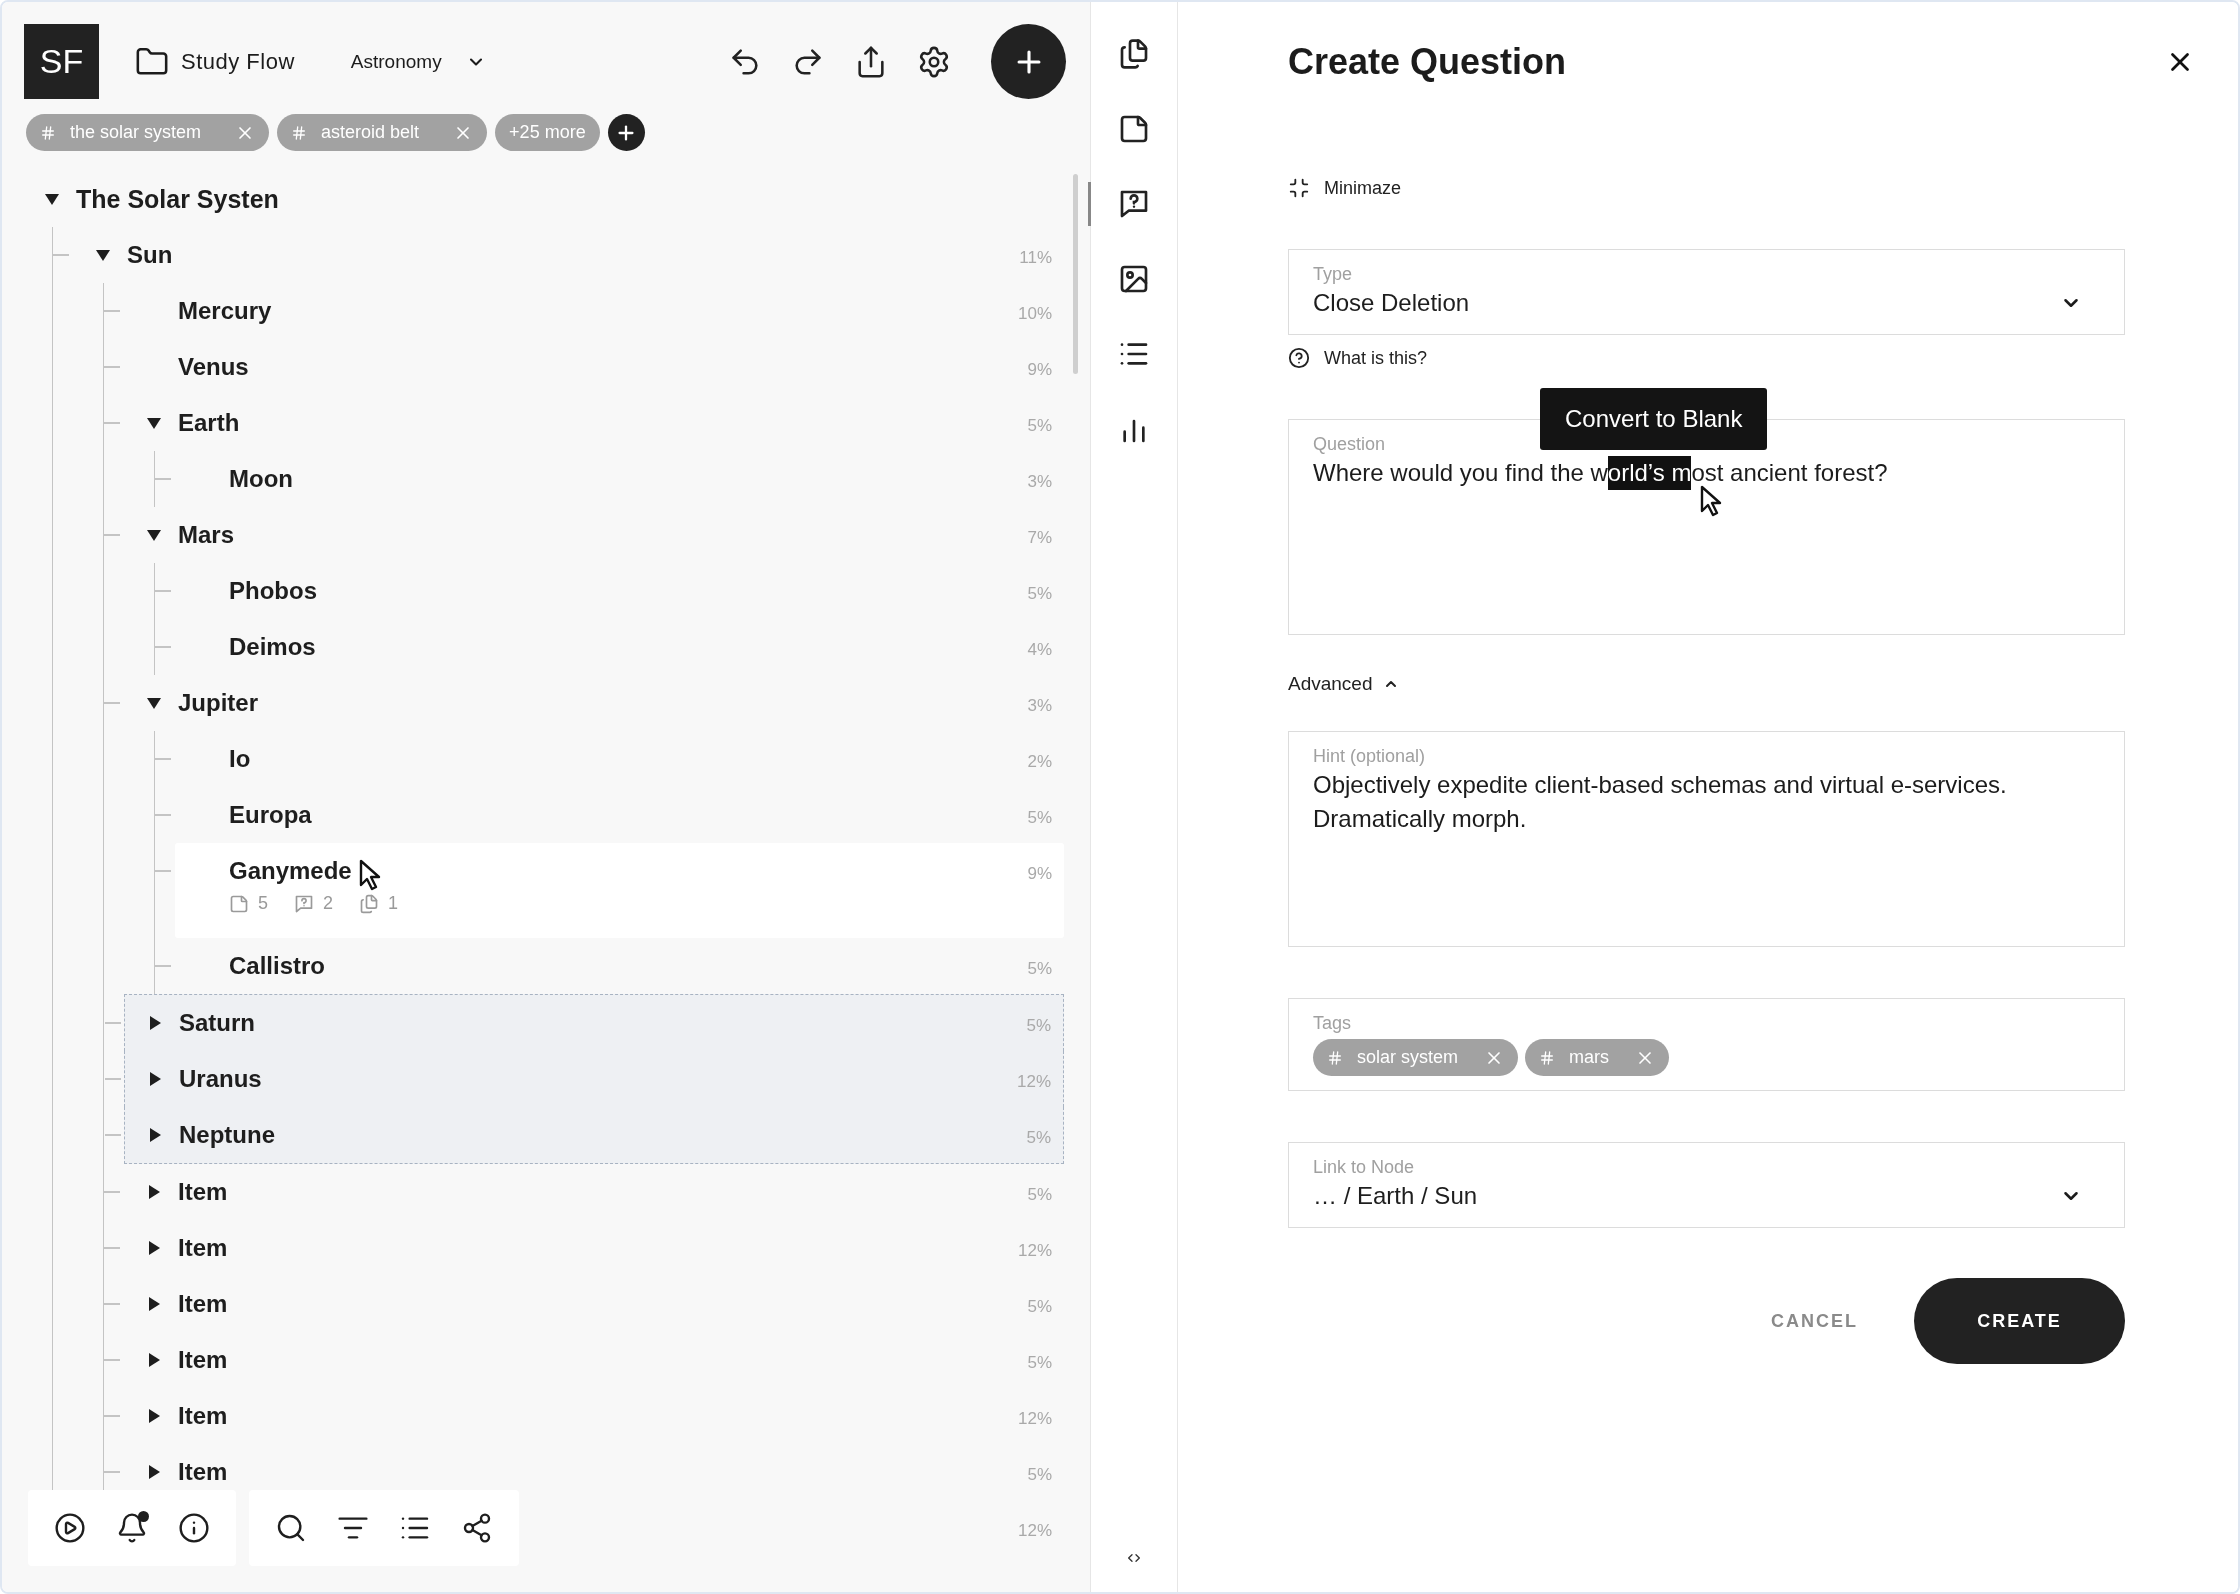 The image size is (2240, 1594). What do you see at coordinates (1034, 314) in the screenshot?
I see `progress-percent: 10%` at bounding box center [1034, 314].